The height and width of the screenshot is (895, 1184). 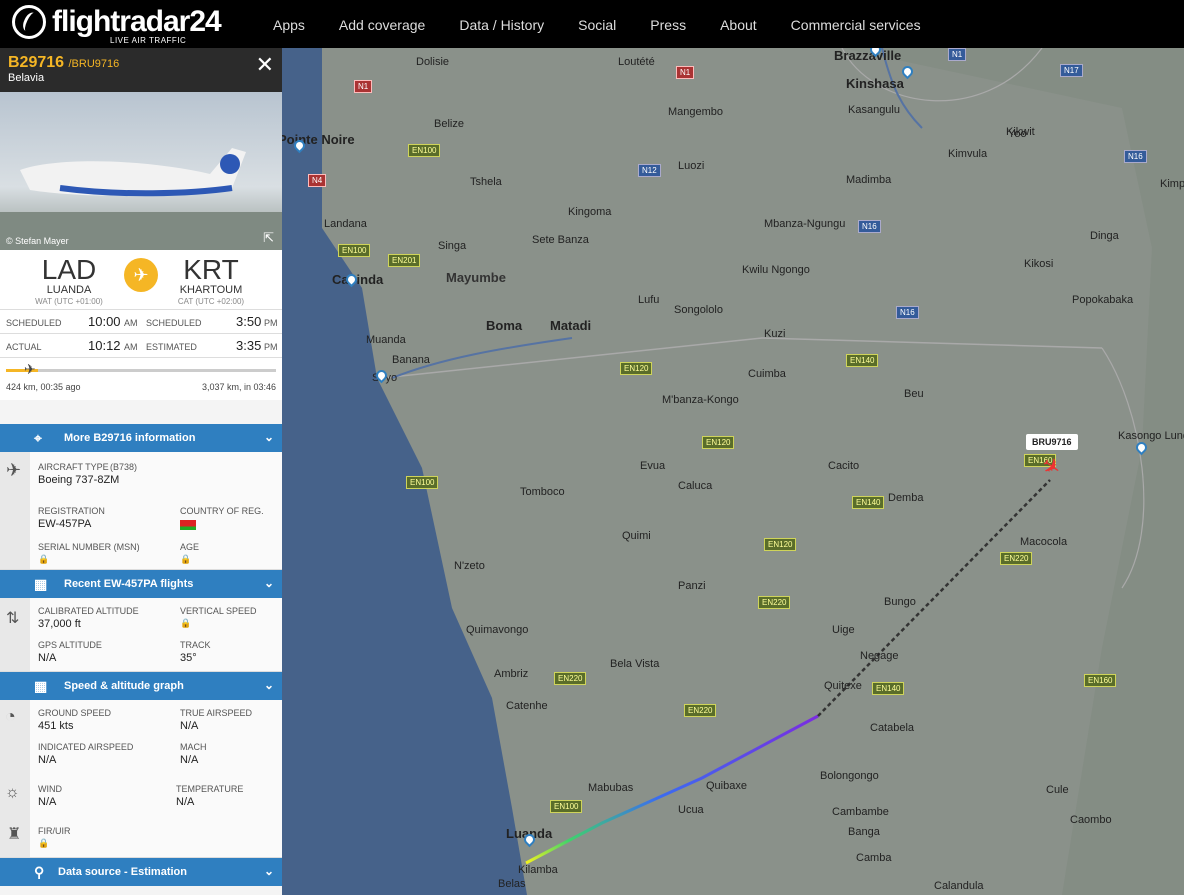 What do you see at coordinates (86, 747) in the screenshot?
I see `label: INDICATED AIRSPEED` at bounding box center [86, 747].